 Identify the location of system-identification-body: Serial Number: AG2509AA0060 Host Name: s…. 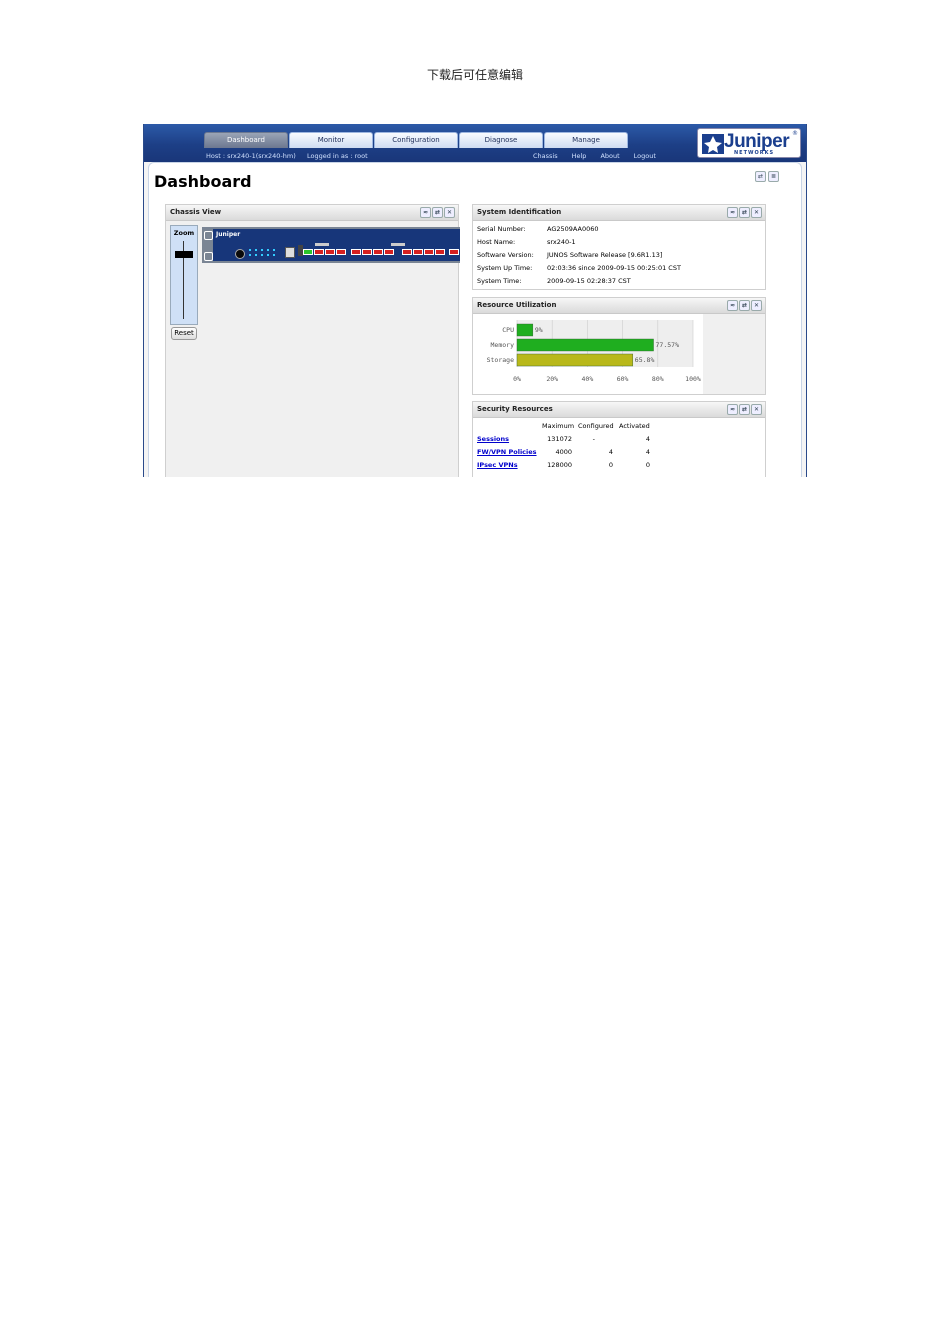
(619, 255).